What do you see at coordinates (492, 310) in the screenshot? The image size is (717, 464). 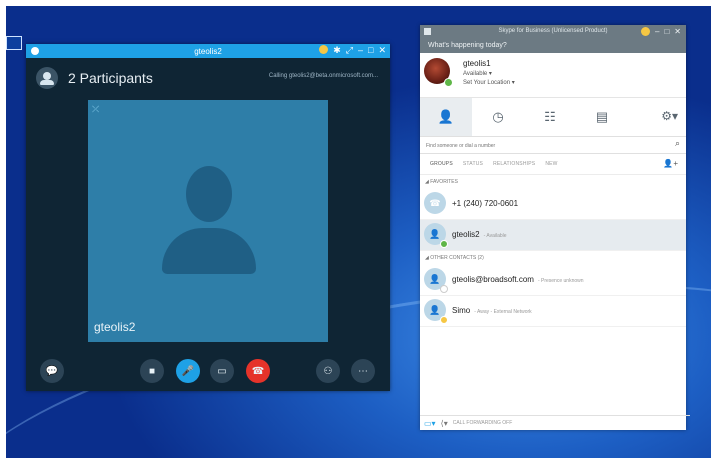 I see `contact-name: Simo - Away - External Network` at bounding box center [492, 310].